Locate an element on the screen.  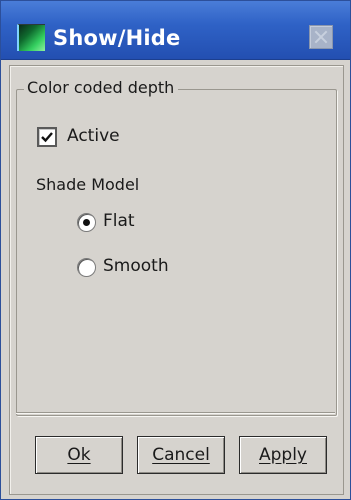
active-checkbox is located at coordinates (47, 137).